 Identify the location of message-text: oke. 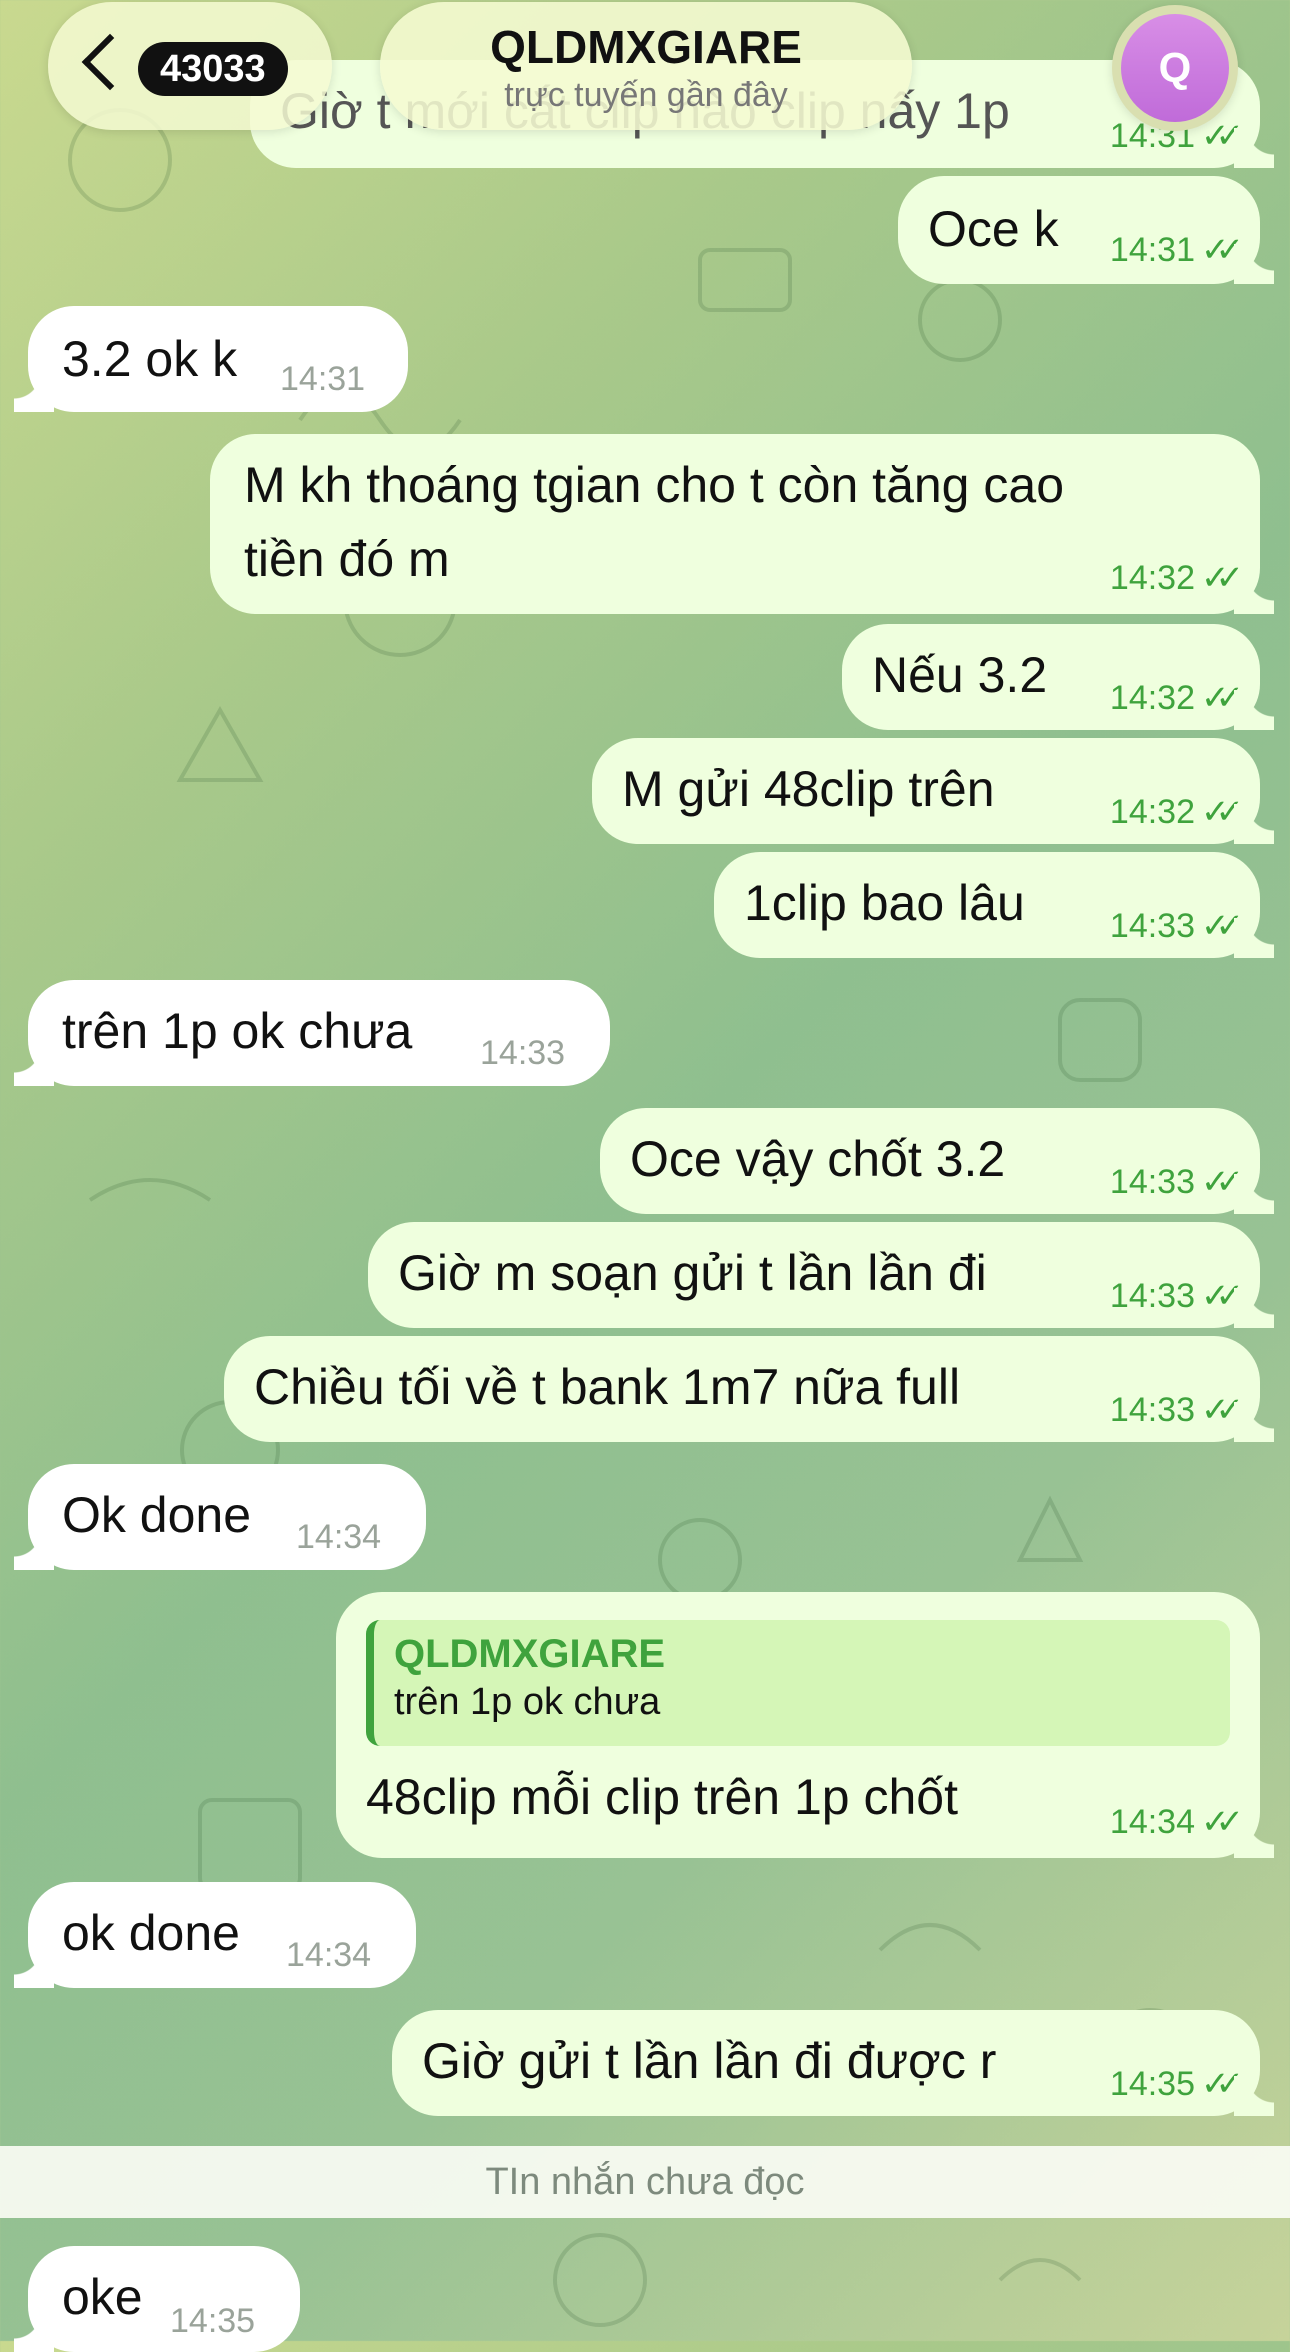
(102, 2297).